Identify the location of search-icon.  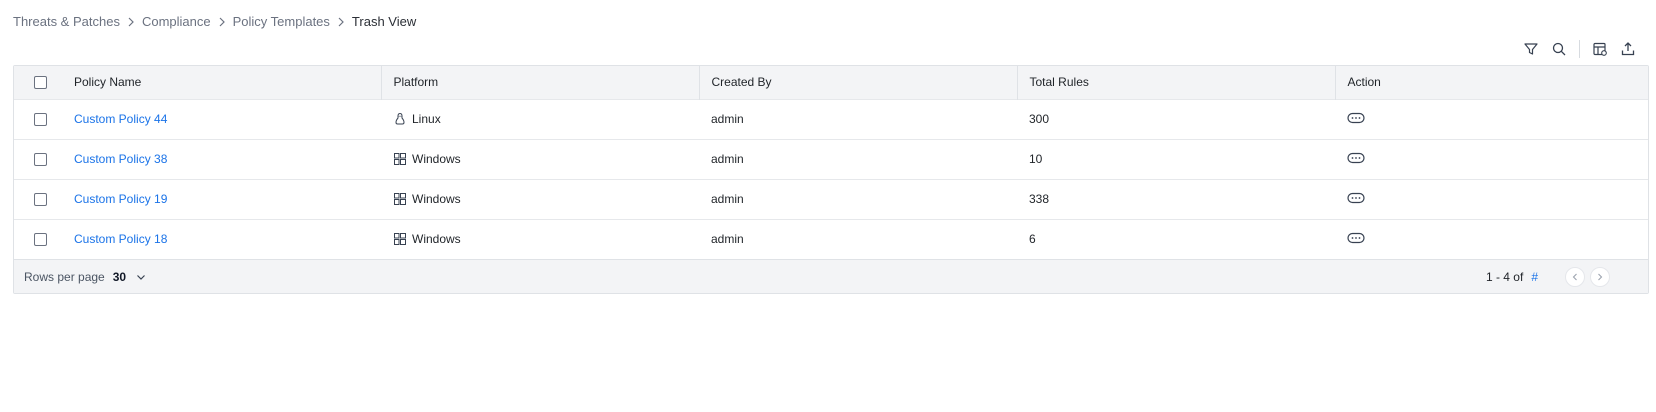
(1559, 49).